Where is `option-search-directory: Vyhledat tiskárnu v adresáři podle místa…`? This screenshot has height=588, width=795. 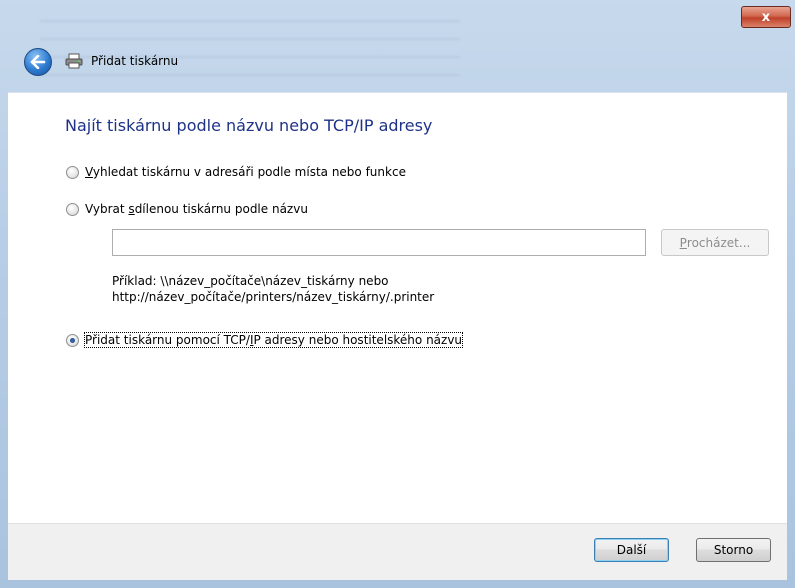
option-search-directory: Vyhledat tiskárnu v adresáři podle místa… is located at coordinates (236, 172).